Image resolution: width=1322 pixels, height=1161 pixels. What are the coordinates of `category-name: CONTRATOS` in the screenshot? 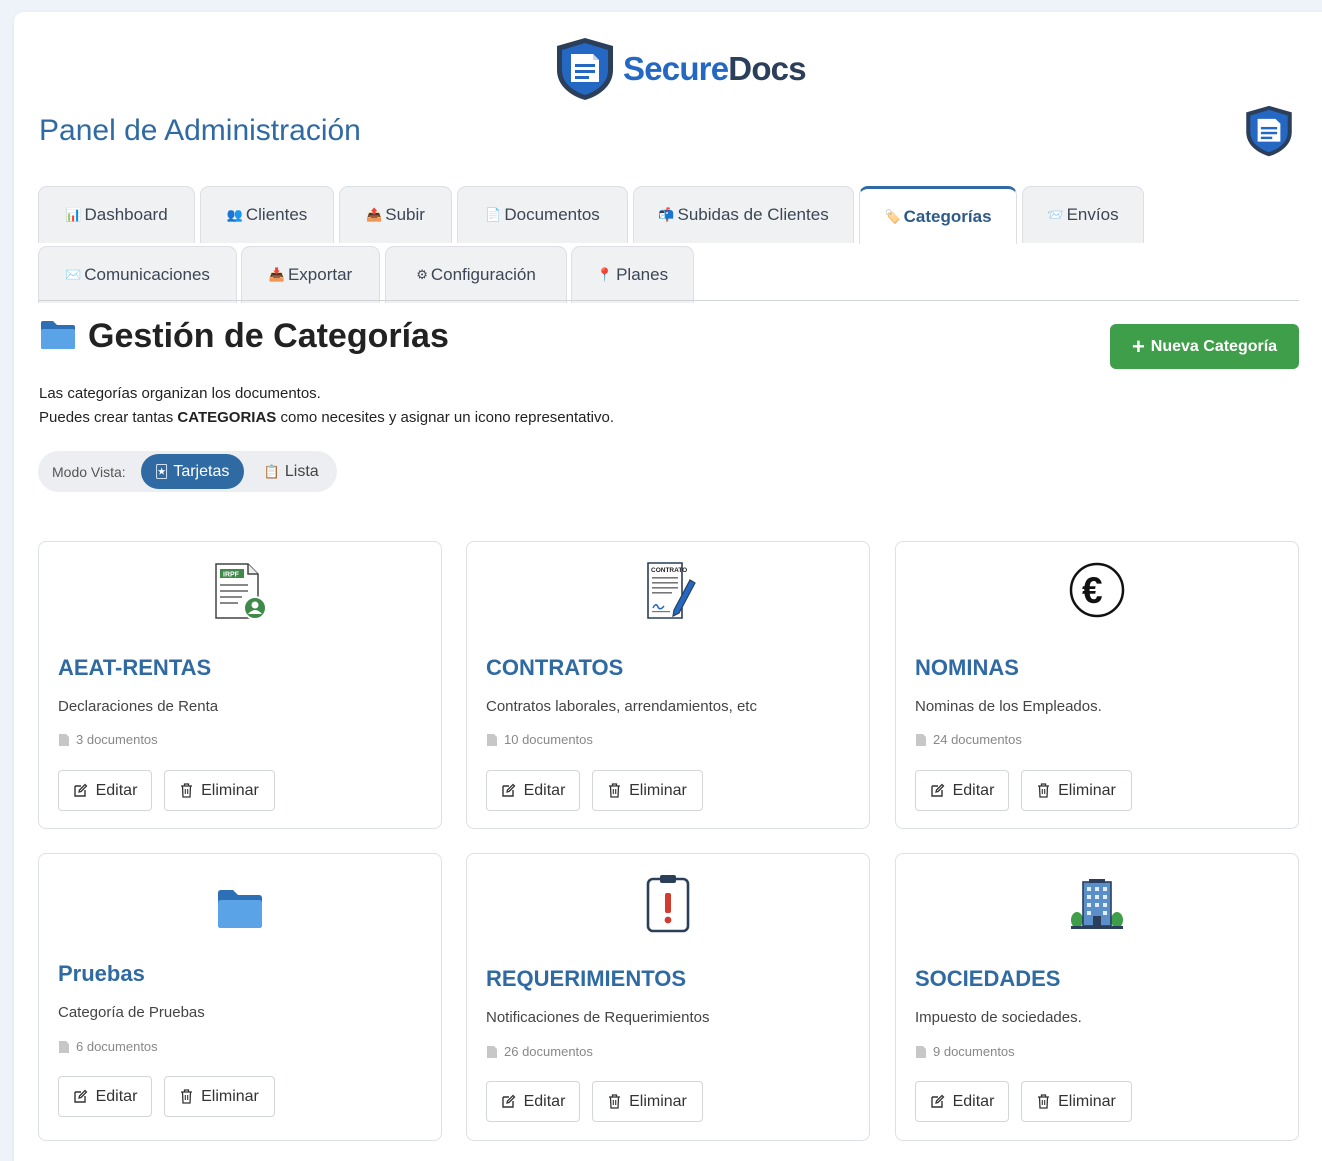 It's located at (555, 667).